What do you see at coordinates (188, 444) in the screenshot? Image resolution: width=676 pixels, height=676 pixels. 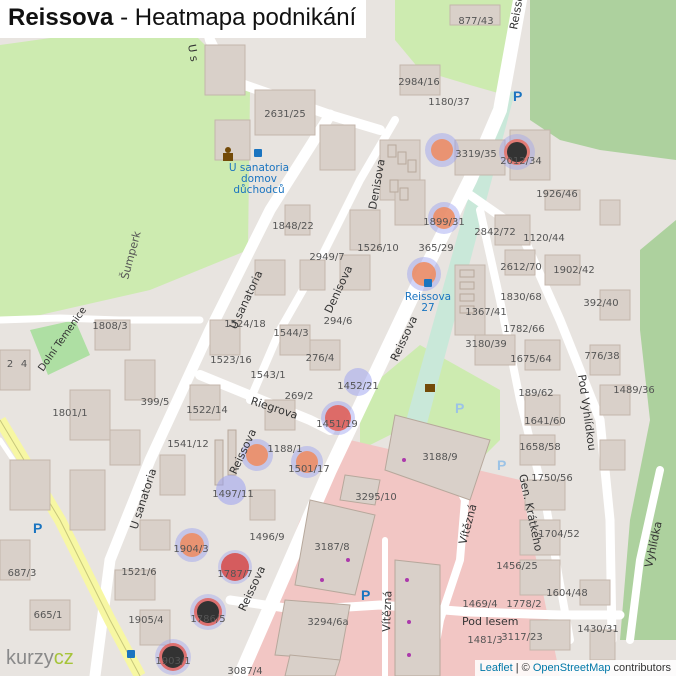 I see `house-number: 1541/12` at bounding box center [188, 444].